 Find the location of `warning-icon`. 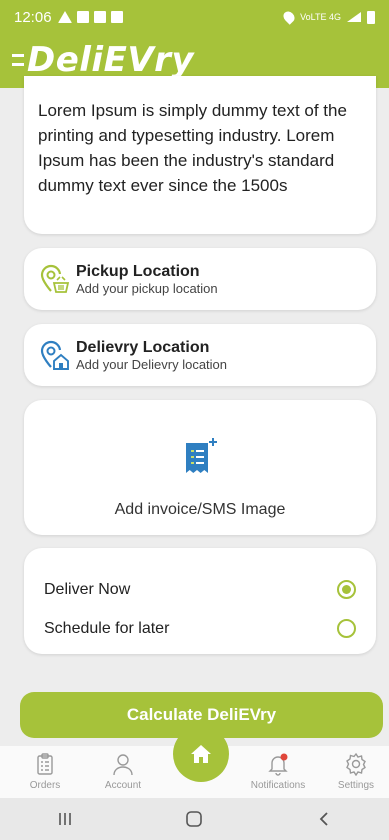

warning-icon is located at coordinates (64, 17).